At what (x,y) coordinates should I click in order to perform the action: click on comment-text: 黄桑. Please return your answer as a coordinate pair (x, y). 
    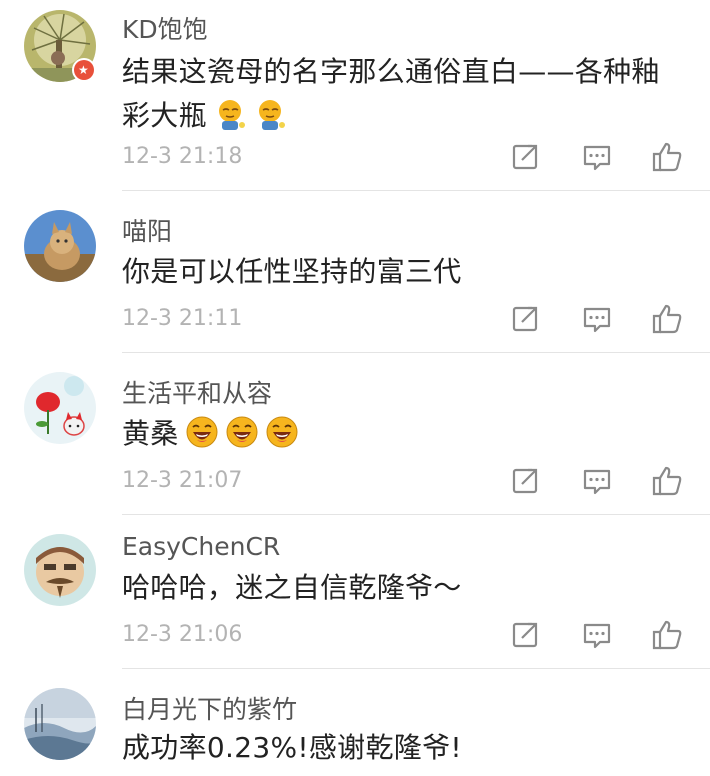
    Looking at the image, I should click on (402, 434).